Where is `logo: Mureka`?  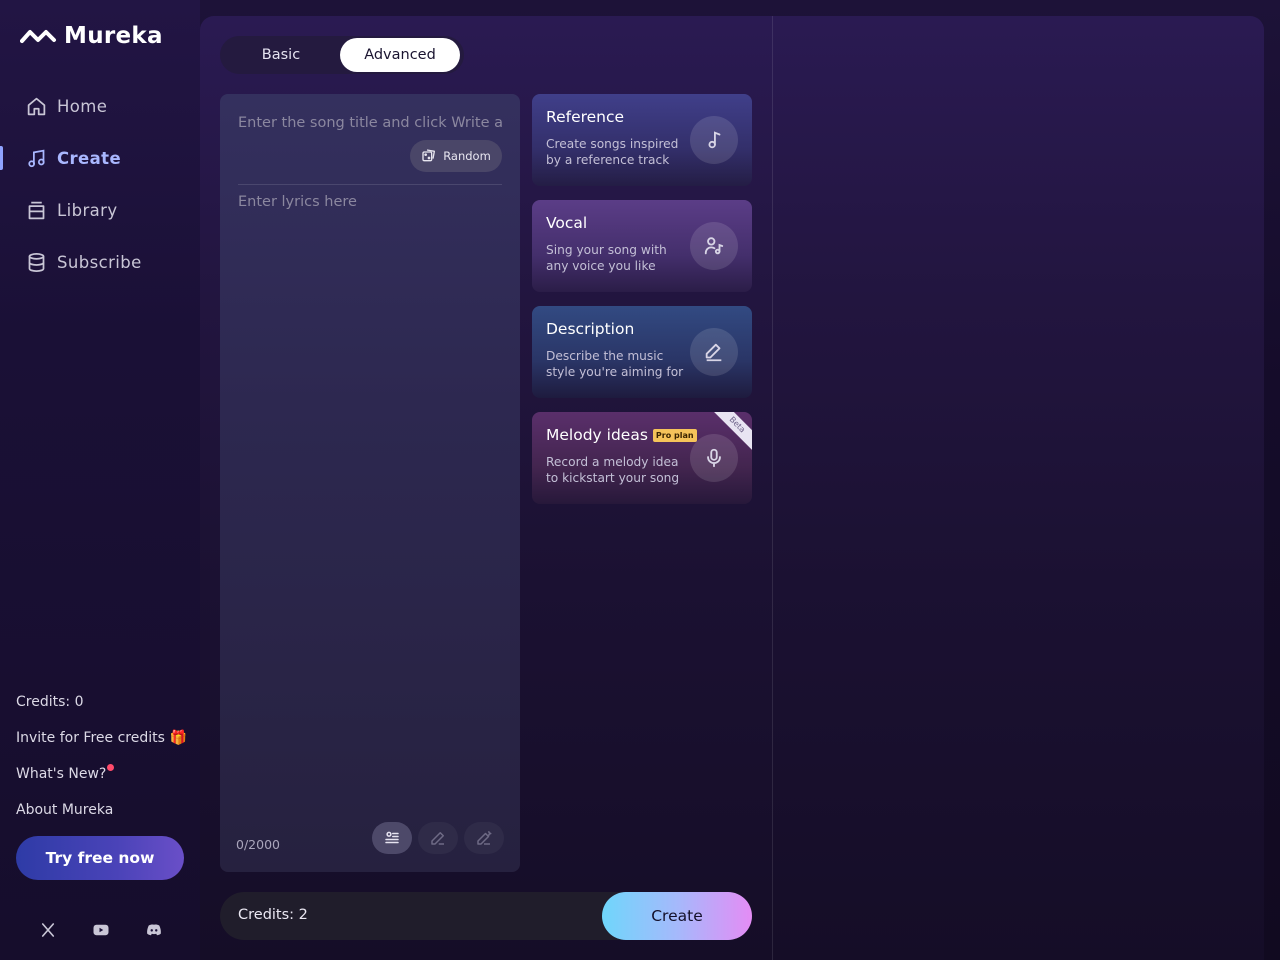 logo: Mureka is located at coordinates (91, 36).